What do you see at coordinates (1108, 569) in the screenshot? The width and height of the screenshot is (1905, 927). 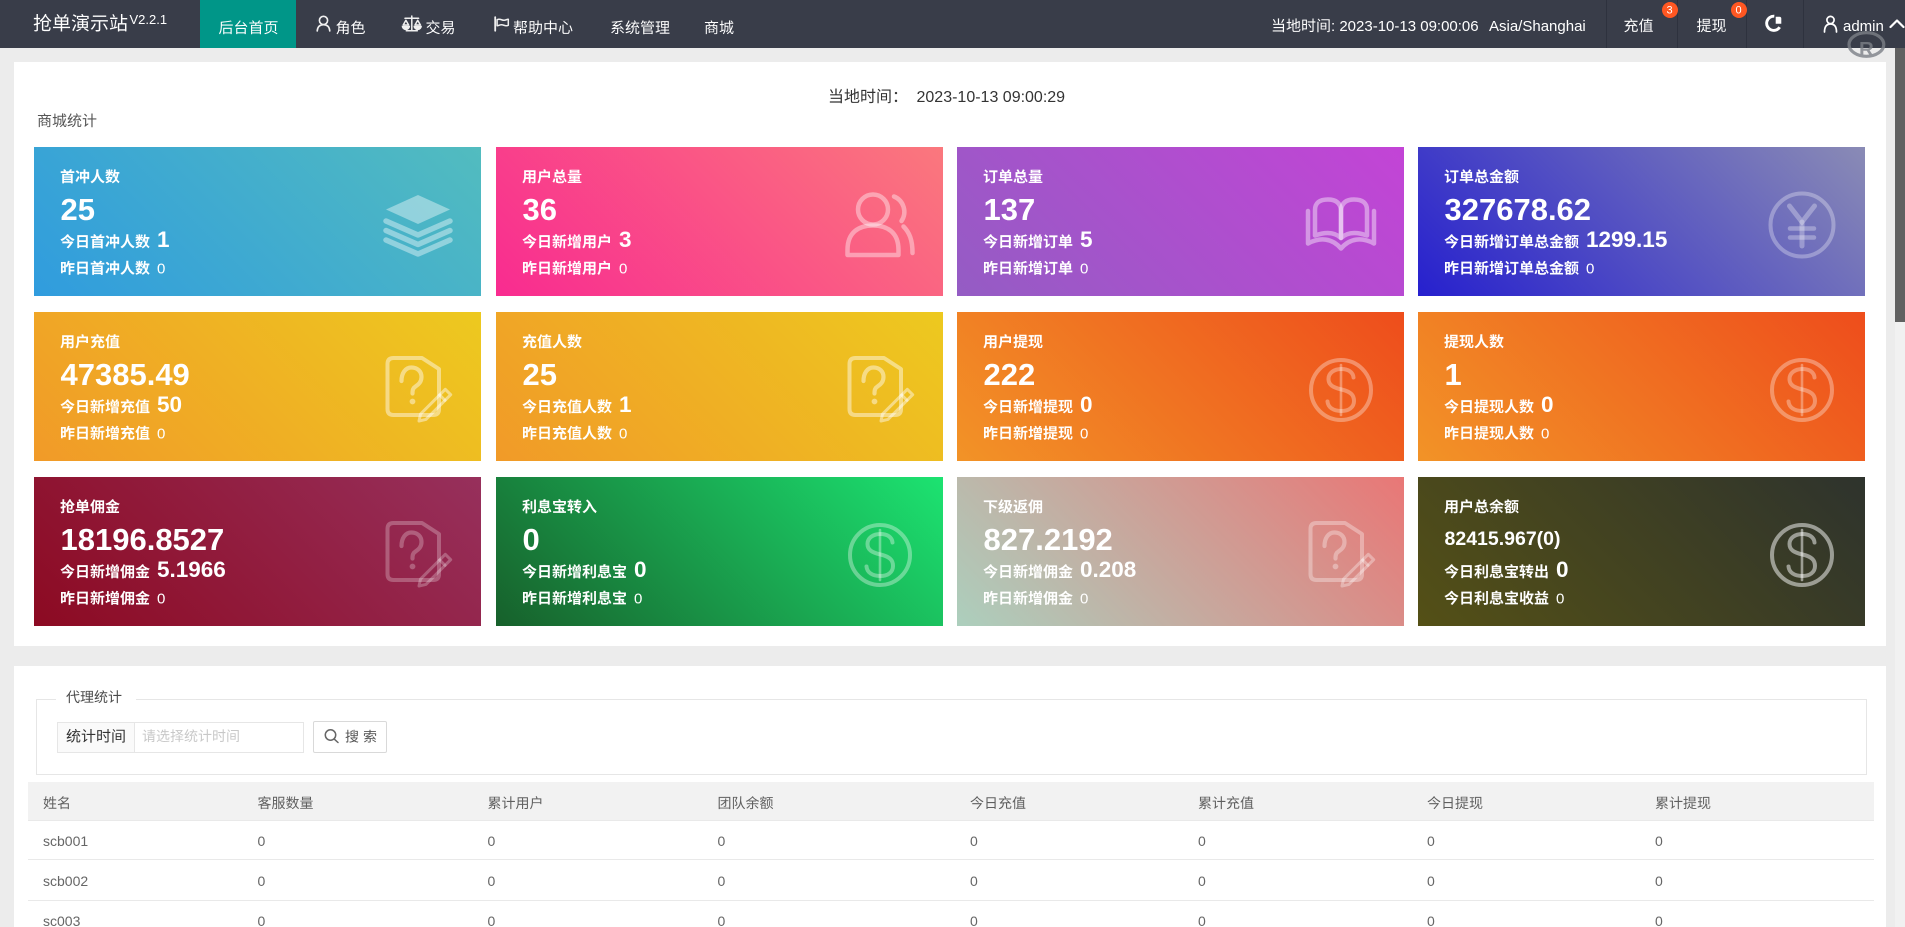 I see `svg-text: 0.208` at bounding box center [1108, 569].